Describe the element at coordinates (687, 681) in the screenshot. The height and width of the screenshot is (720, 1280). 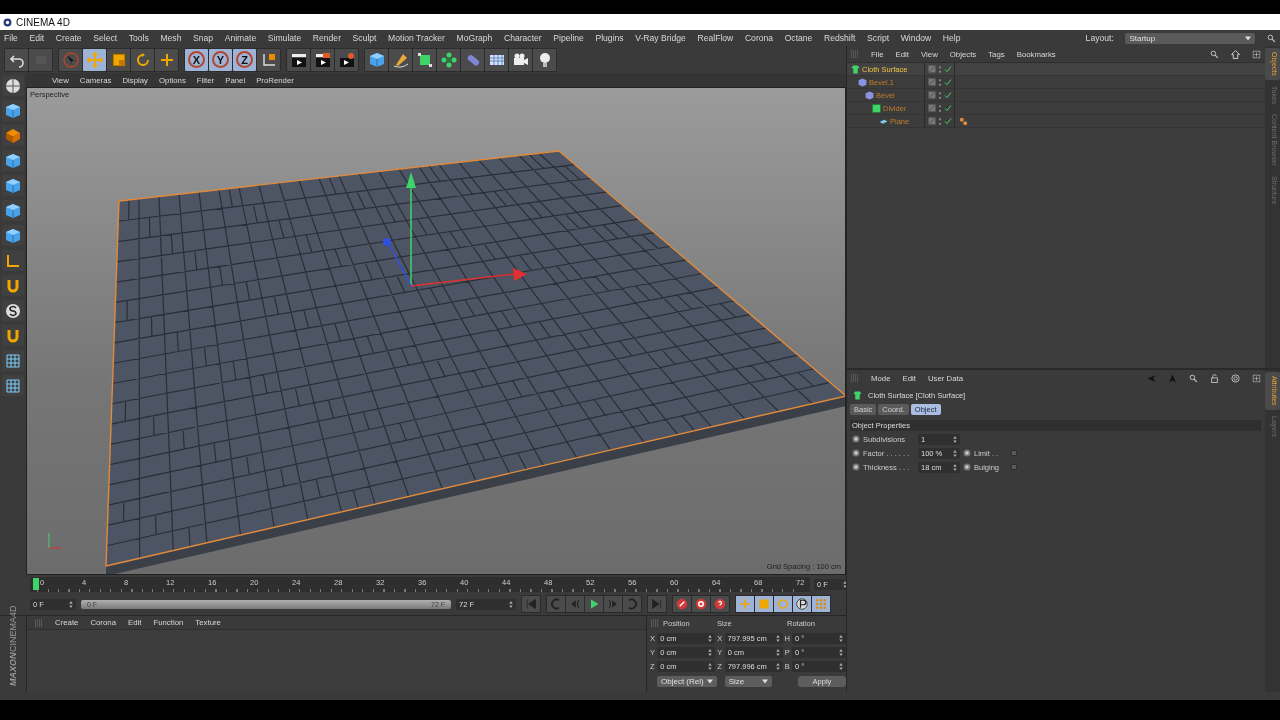
I see `mode-dropdown: Object (Rel)` at that location.